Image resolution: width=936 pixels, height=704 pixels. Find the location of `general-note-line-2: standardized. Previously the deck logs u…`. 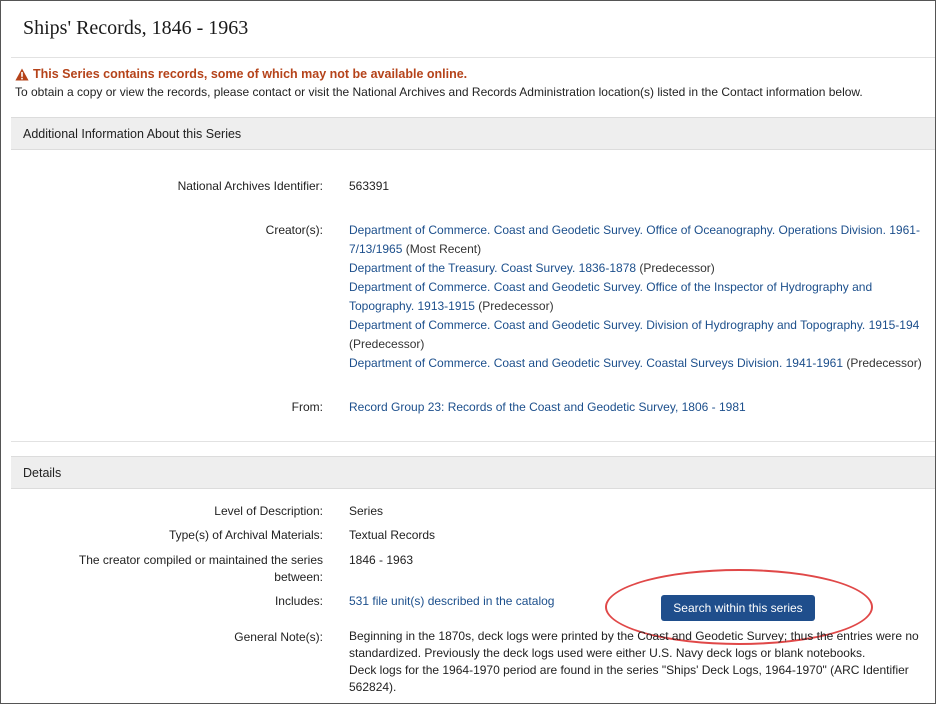

general-note-line-2: standardized. Previously the deck logs u… is located at coordinates (607, 653).